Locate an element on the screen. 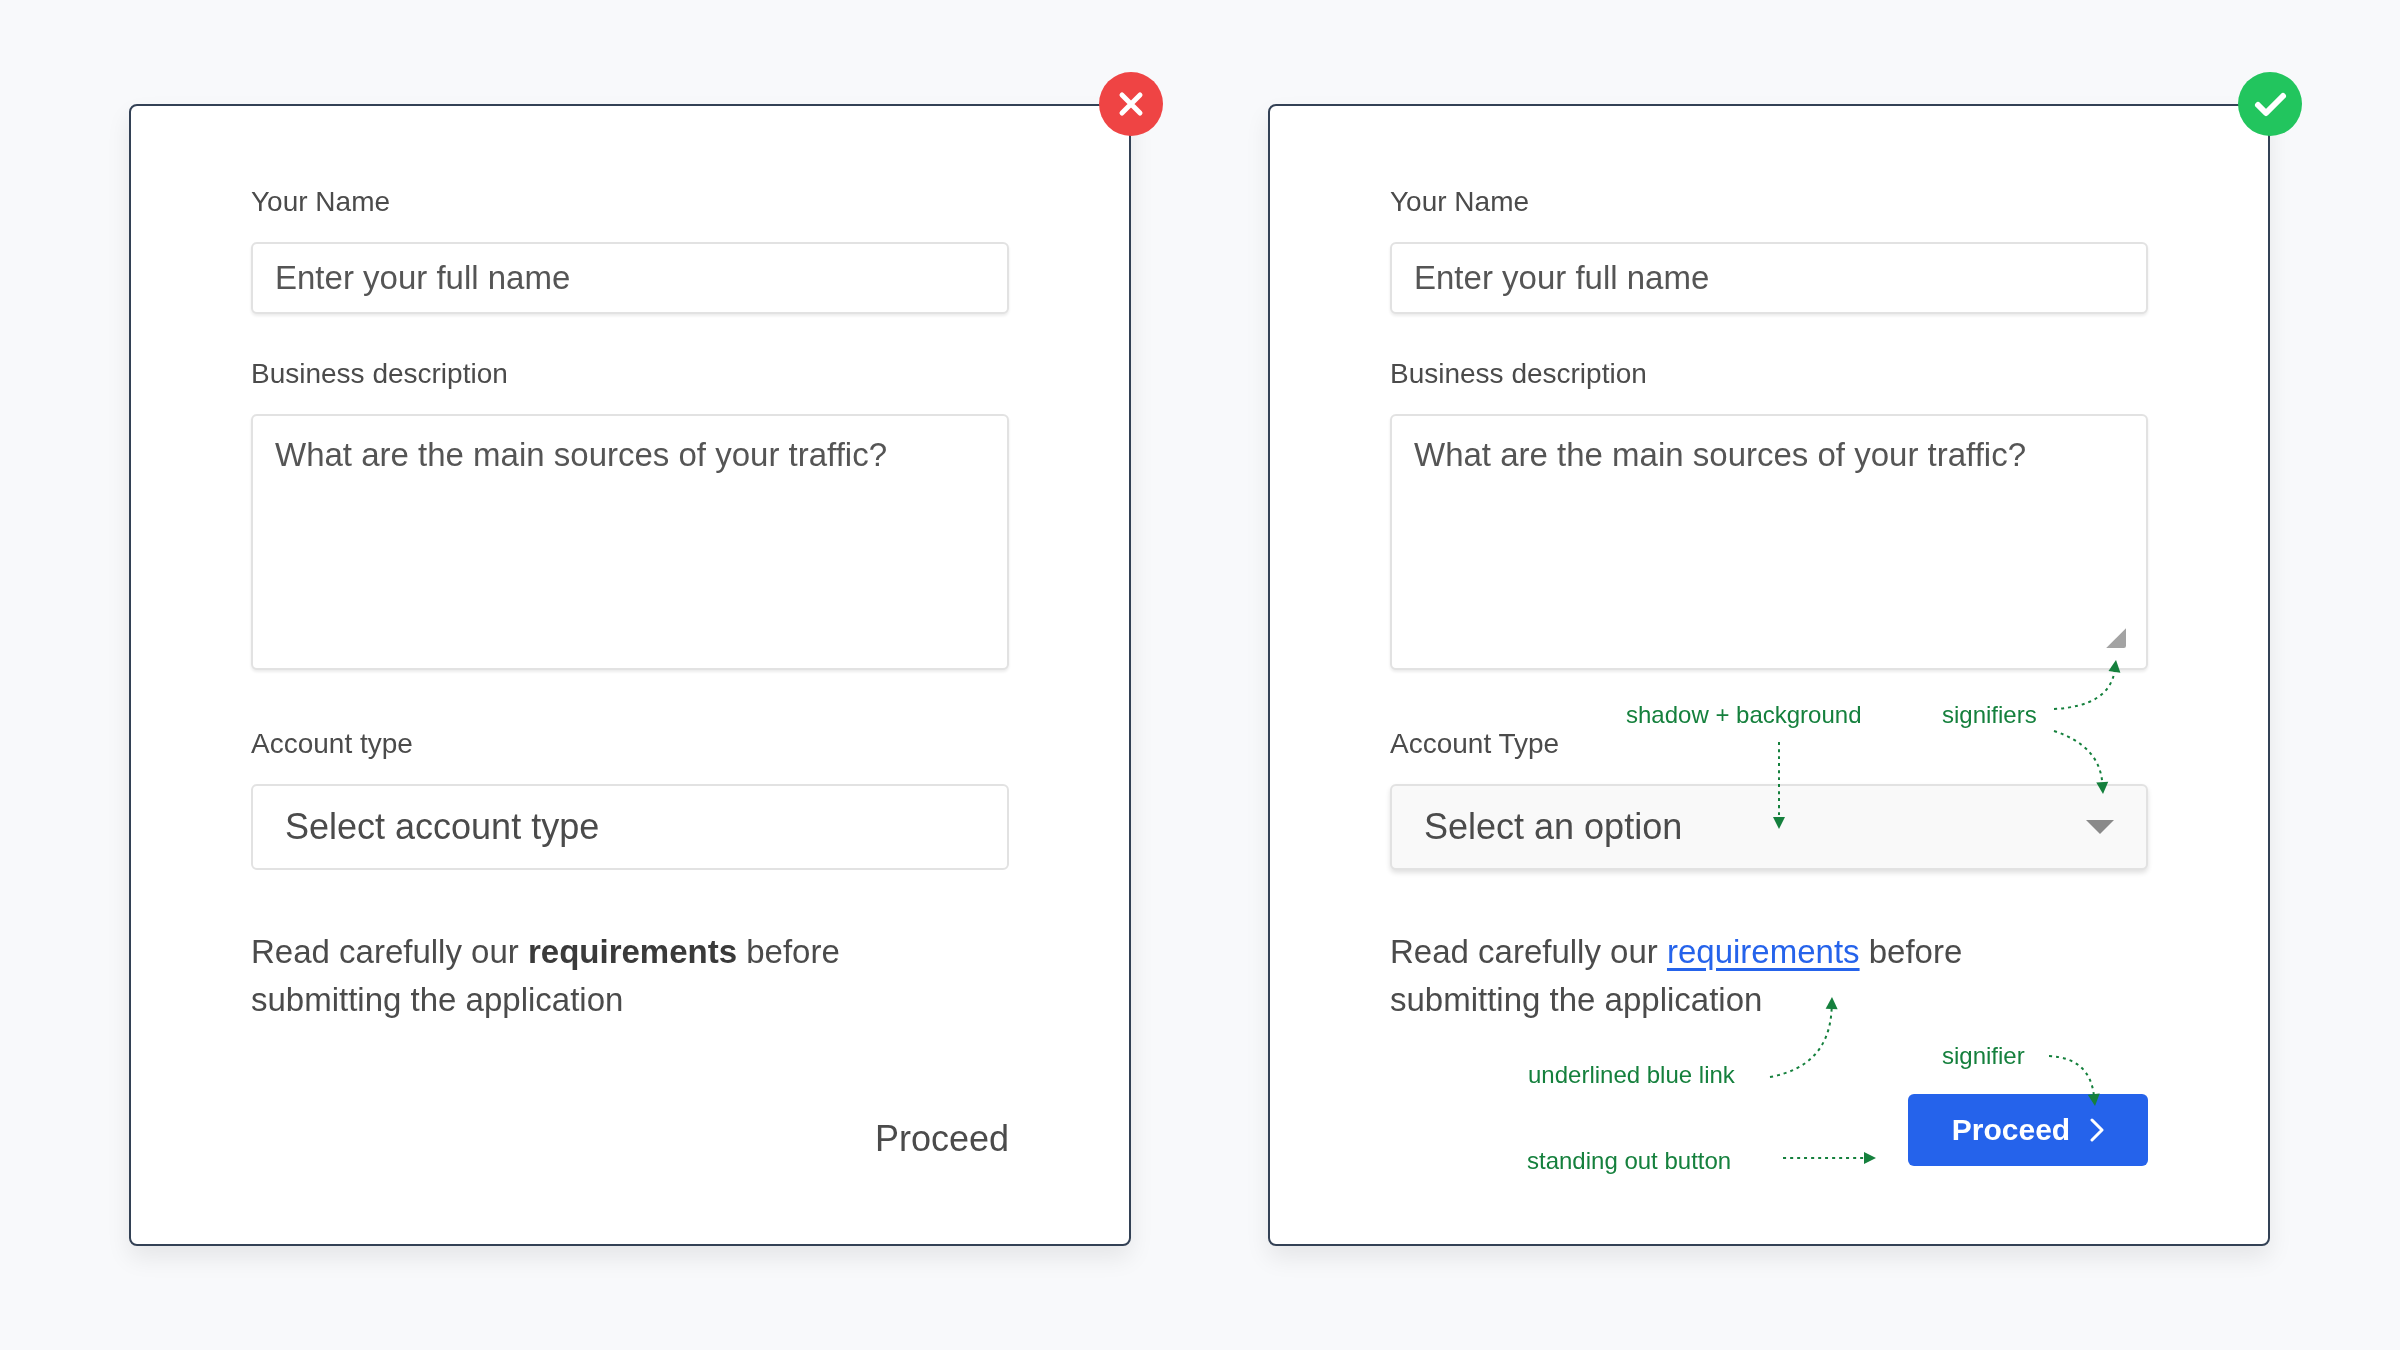 The width and height of the screenshot is (2400, 1350). field-label: Account type is located at coordinates (332, 744).